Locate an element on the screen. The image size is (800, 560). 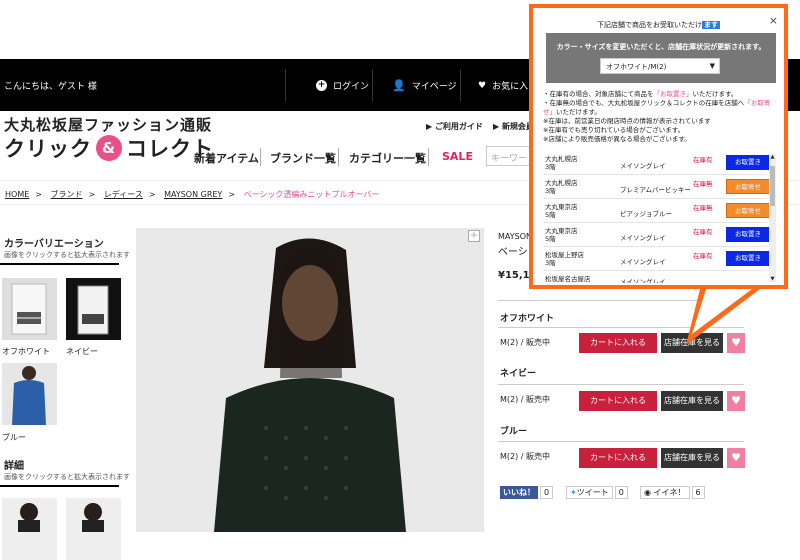
store-brand: プレミアムバービッキー is located at coordinates (656, 190).